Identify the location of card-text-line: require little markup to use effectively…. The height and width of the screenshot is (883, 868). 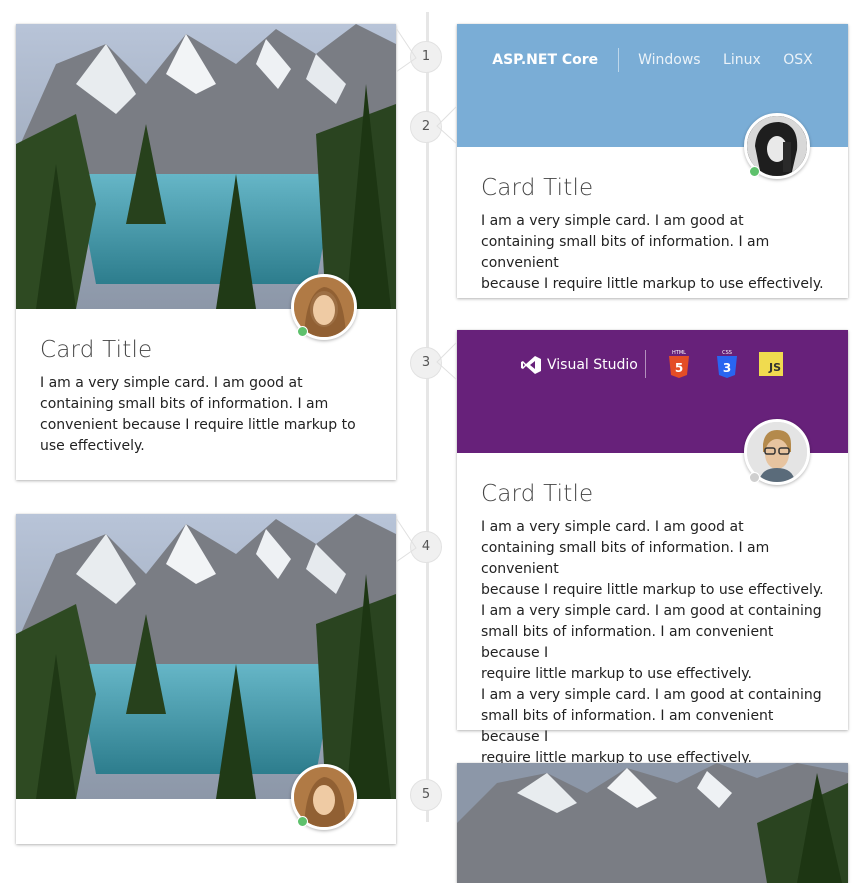
(617, 674).